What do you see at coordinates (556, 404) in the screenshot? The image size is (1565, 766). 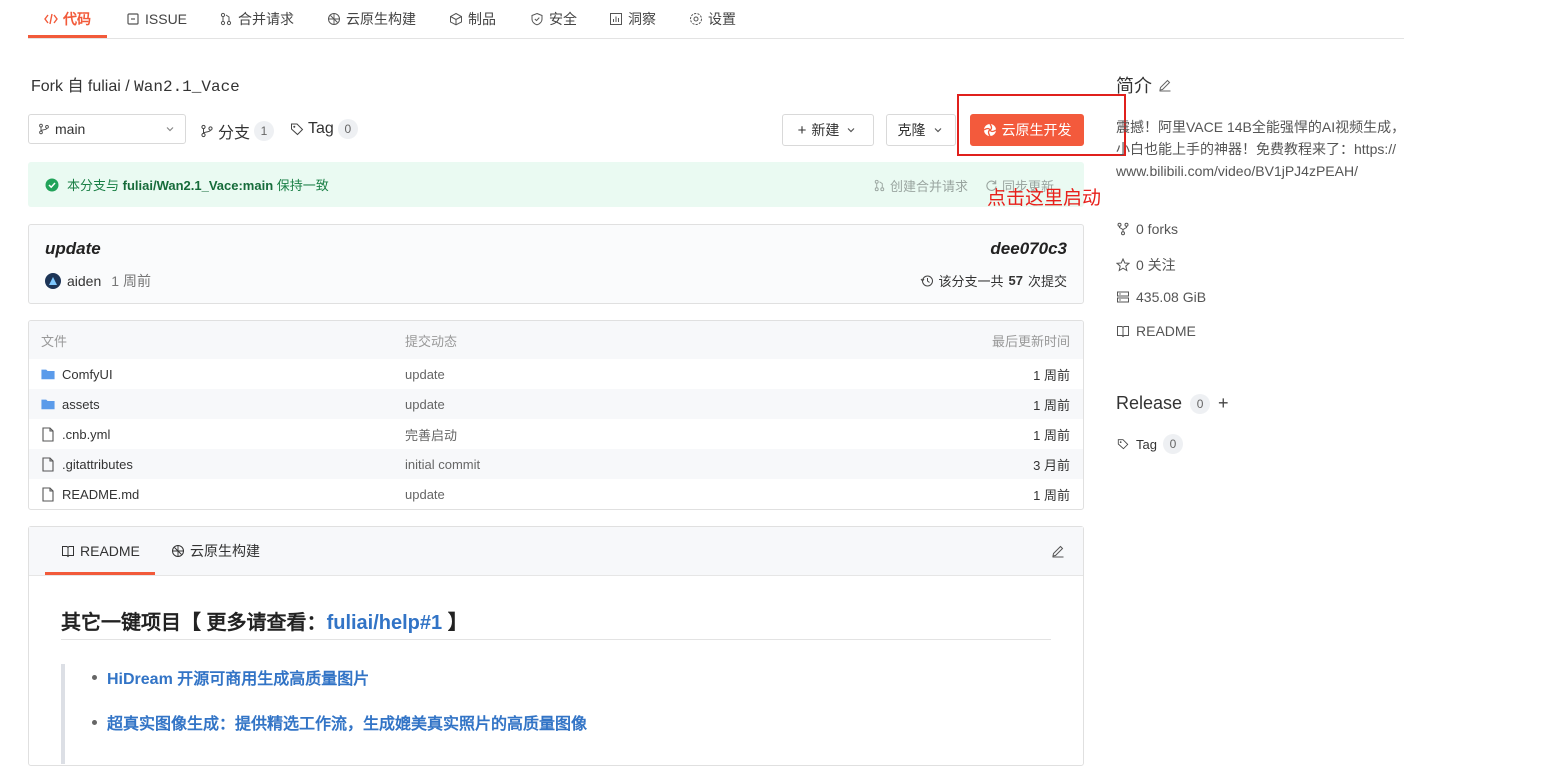 I see `table-row: assets update 1 周前` at bounding box center [556, 404].